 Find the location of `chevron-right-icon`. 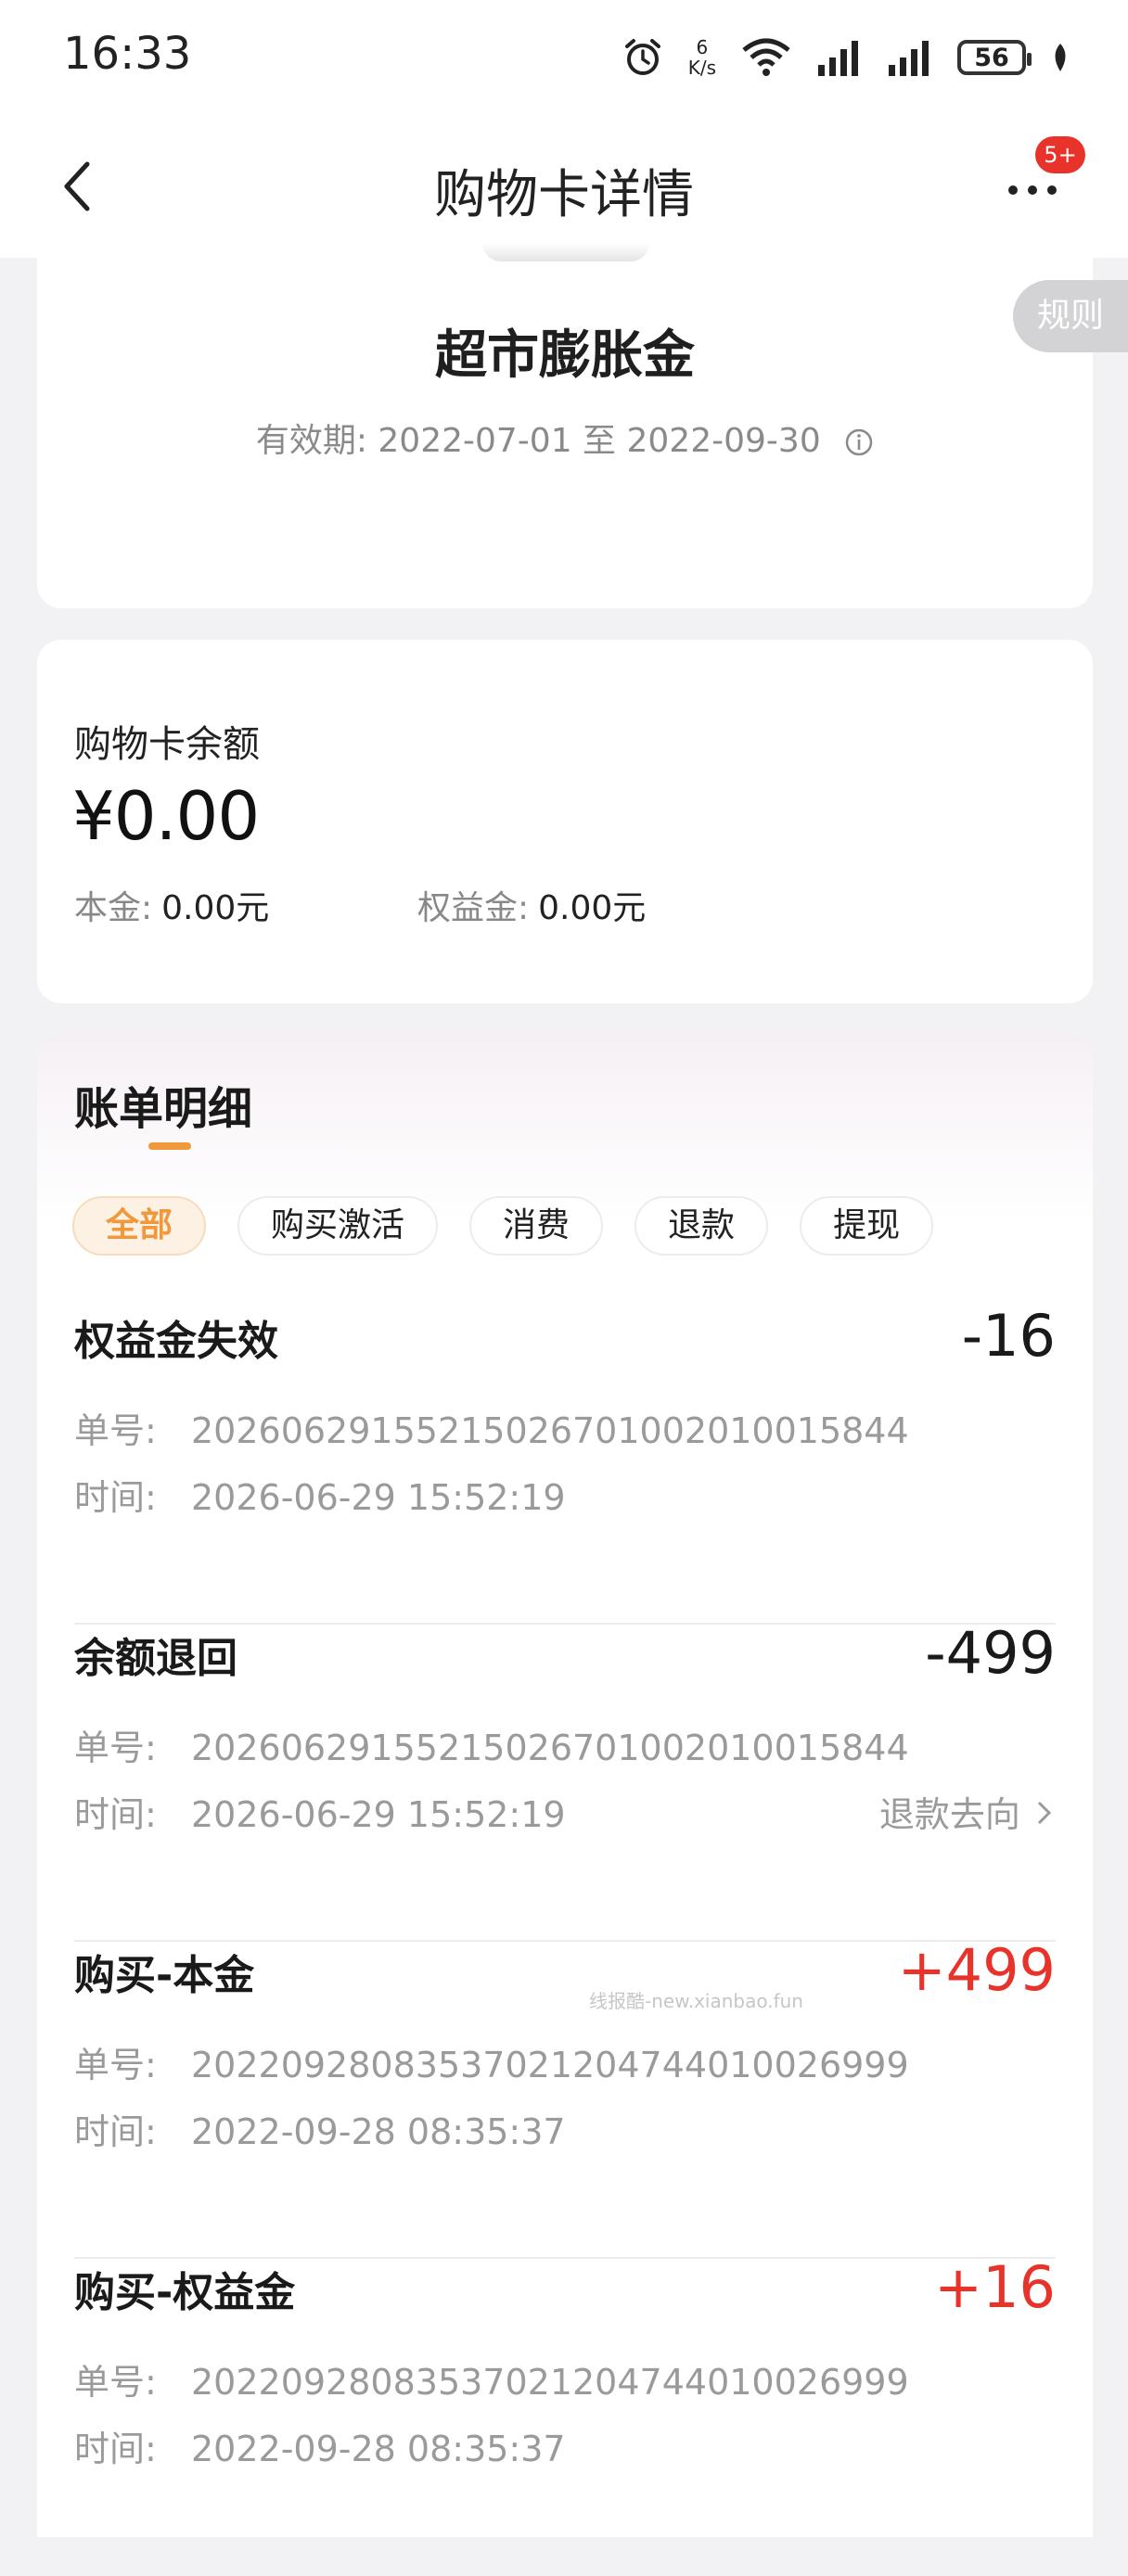

chevron-right-icon is located at coordinates (1044, 1814).